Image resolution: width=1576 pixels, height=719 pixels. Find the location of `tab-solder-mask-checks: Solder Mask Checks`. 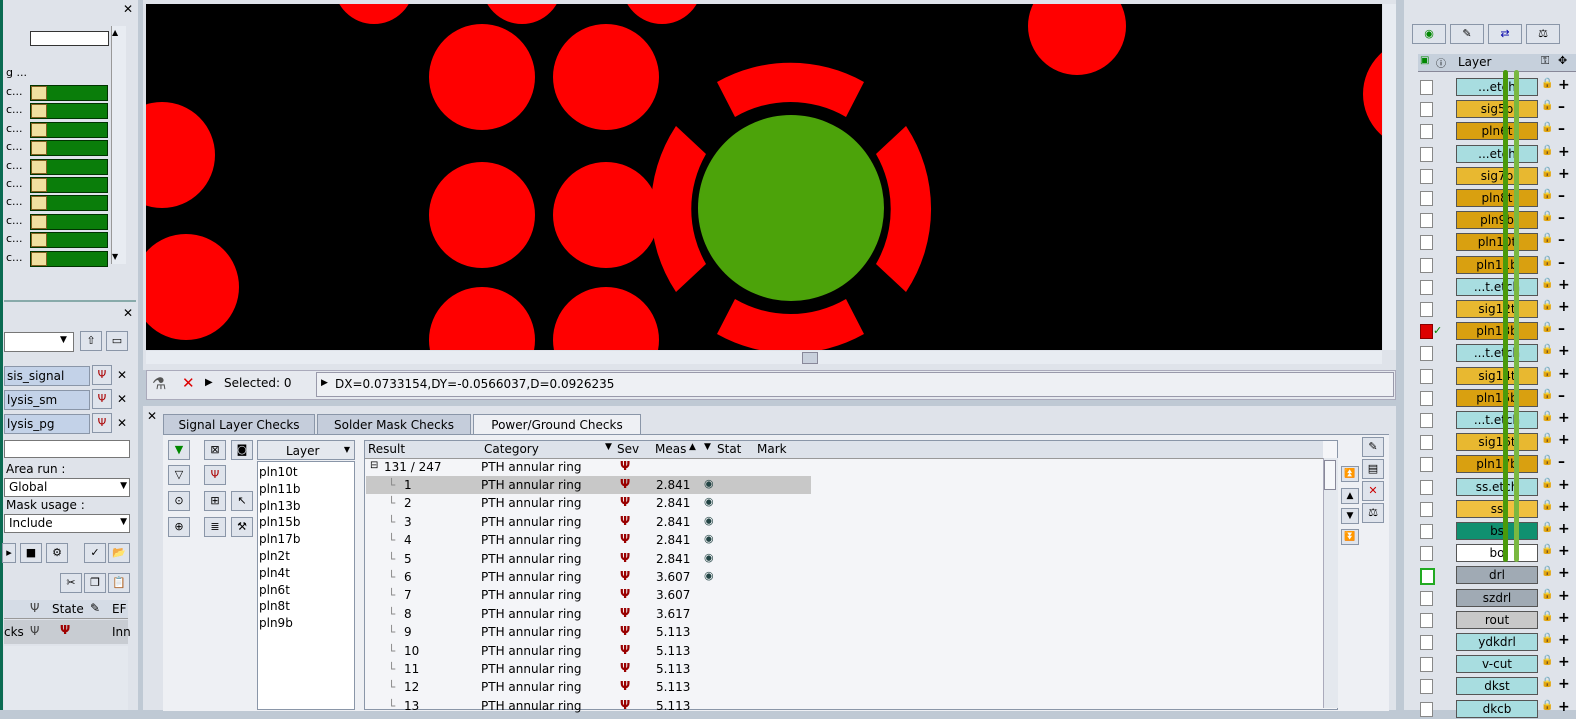

tab-solder-mask-checks: Solder Mask Checks is located at coordinates (394, 424).